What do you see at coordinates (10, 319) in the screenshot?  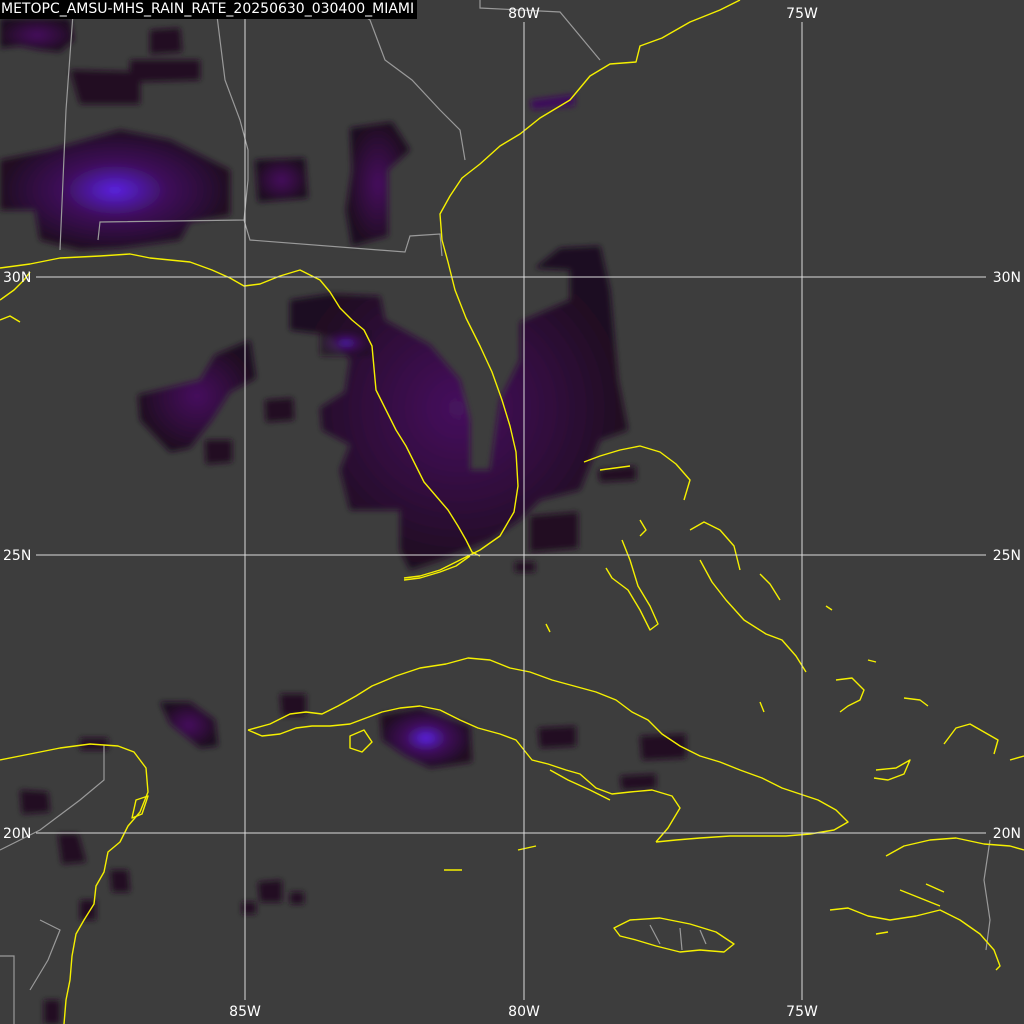 I see `gulf-coastline-bay` at bounding box center [10, 319].